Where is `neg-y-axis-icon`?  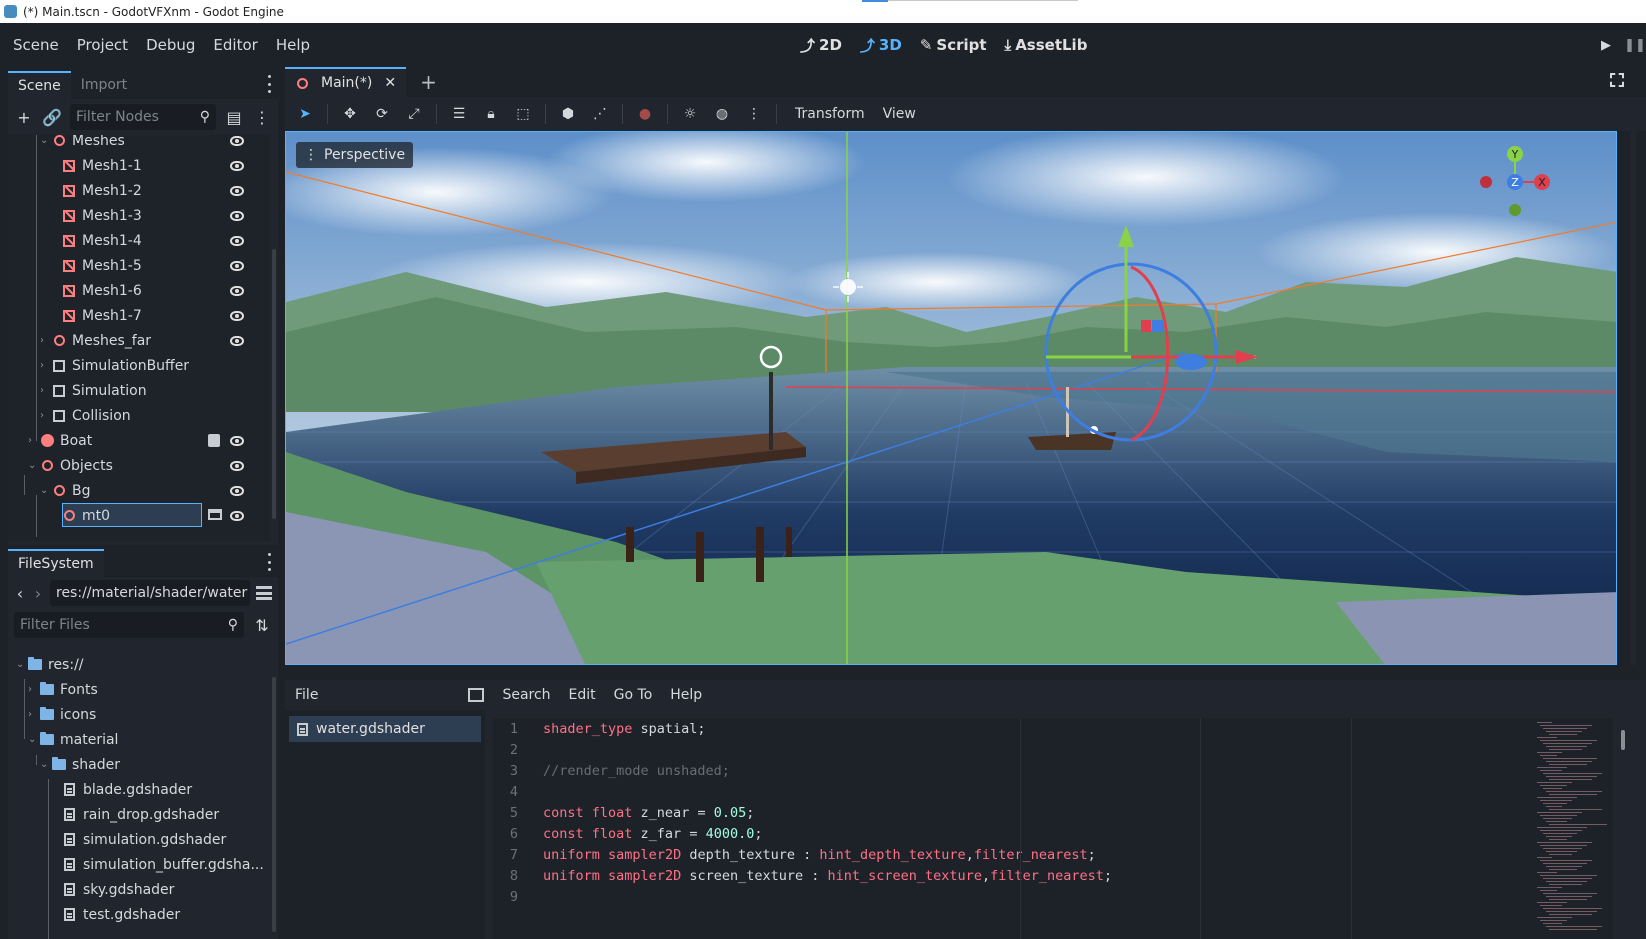 neg-y-axis-icon is located at coordinates (1515, 210).